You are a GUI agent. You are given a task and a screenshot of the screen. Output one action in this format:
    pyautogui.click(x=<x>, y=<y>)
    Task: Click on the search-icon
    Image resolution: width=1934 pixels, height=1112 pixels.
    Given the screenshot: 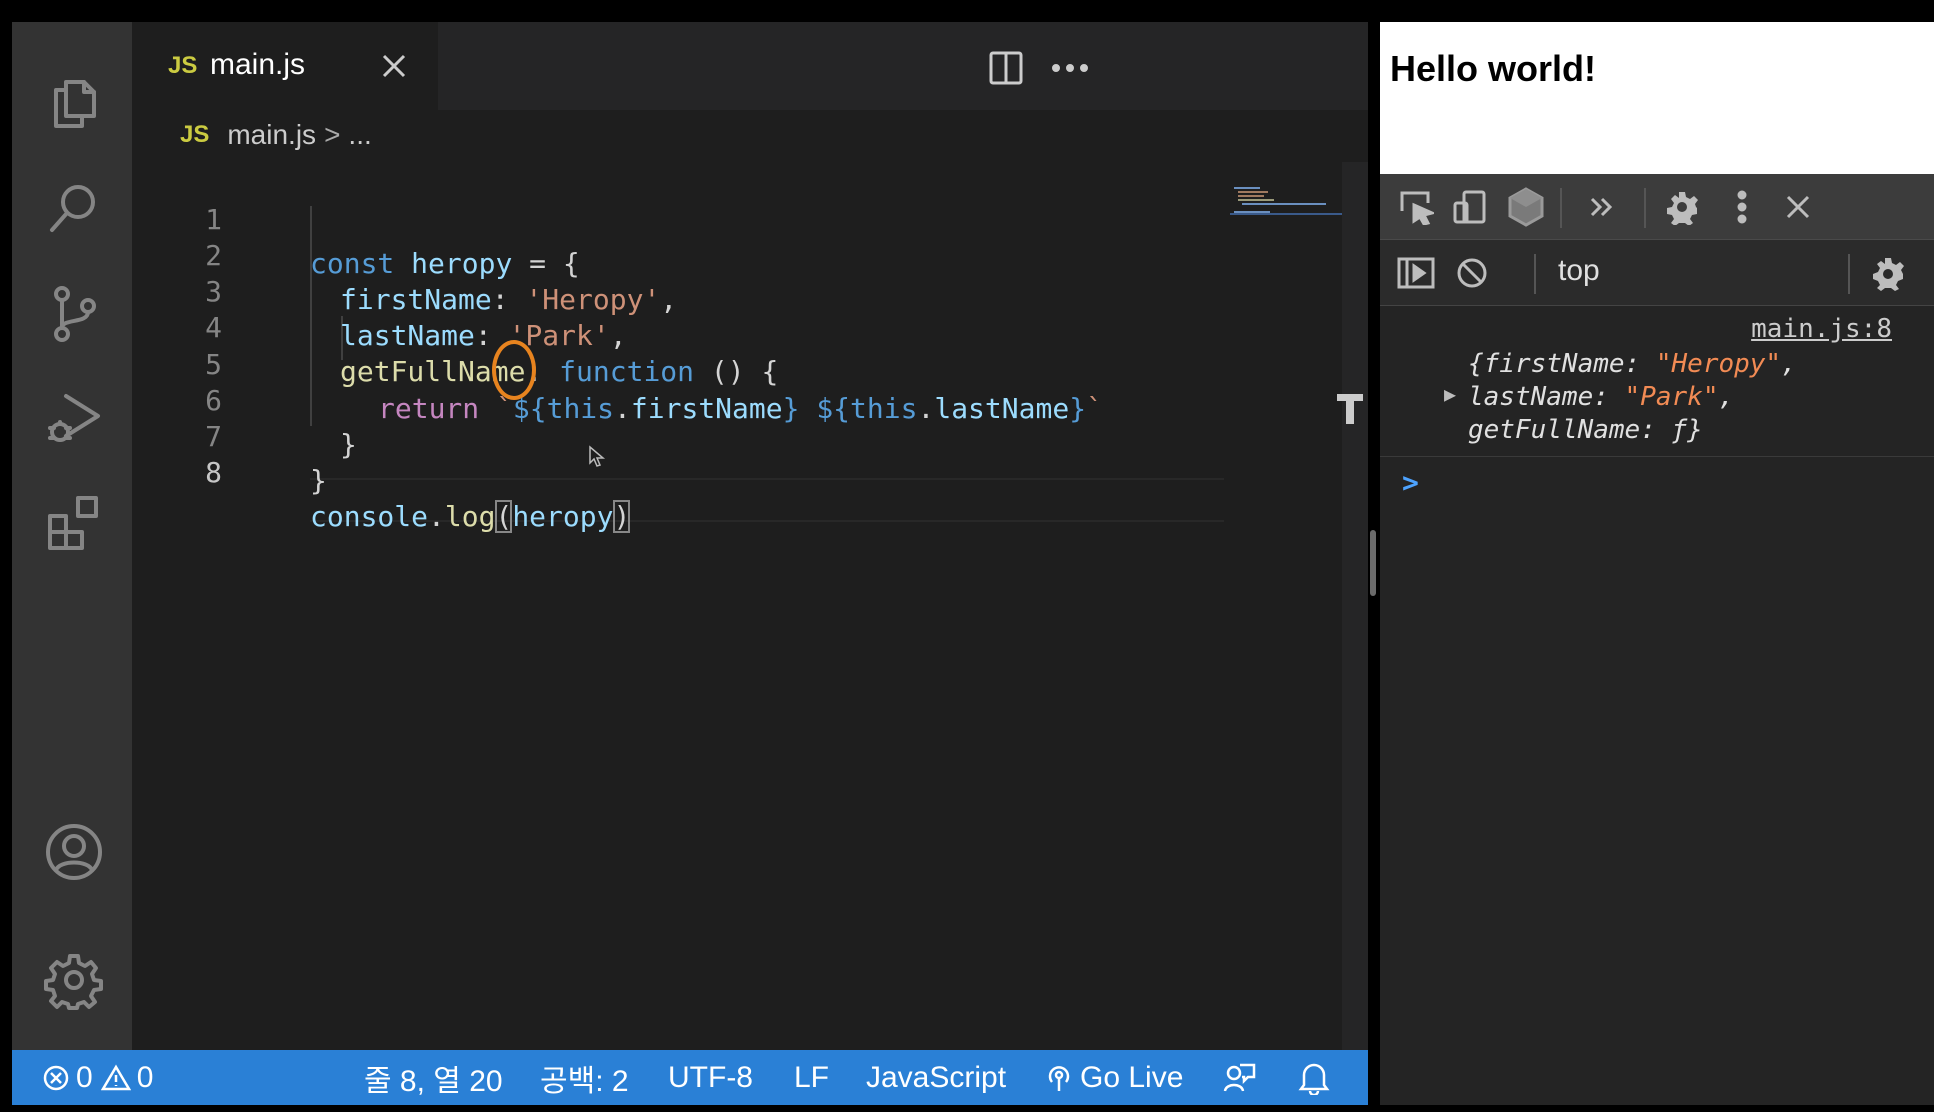 What is the action you would take?
    pyautogui.click(x=74, y=208)
    